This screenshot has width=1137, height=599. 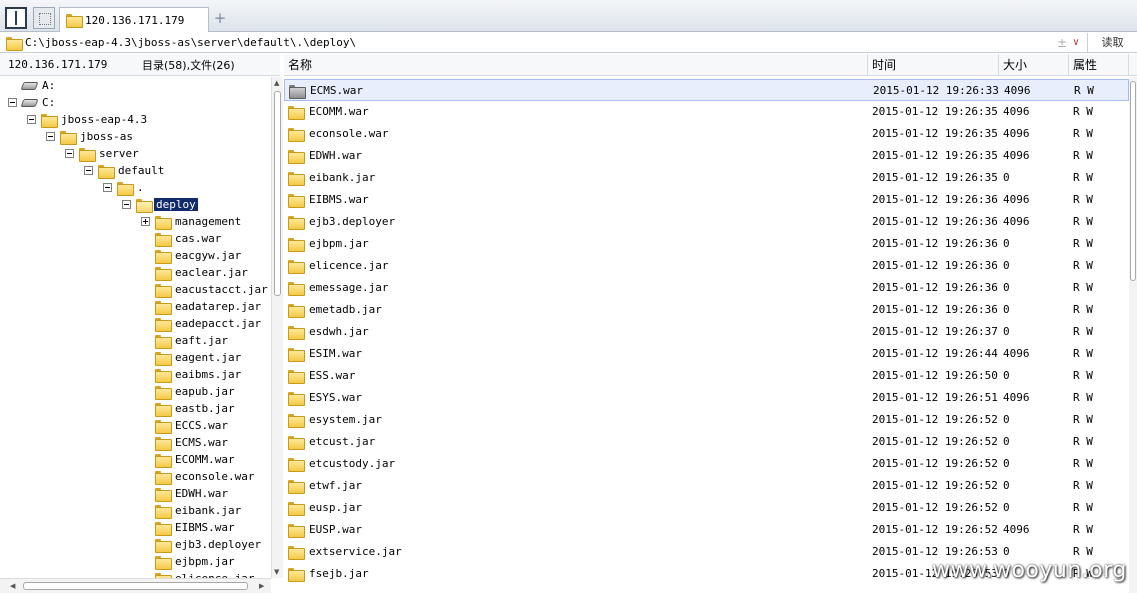 I want to click on chevron-down-icon: ∨, so click(x=1076, y=42).